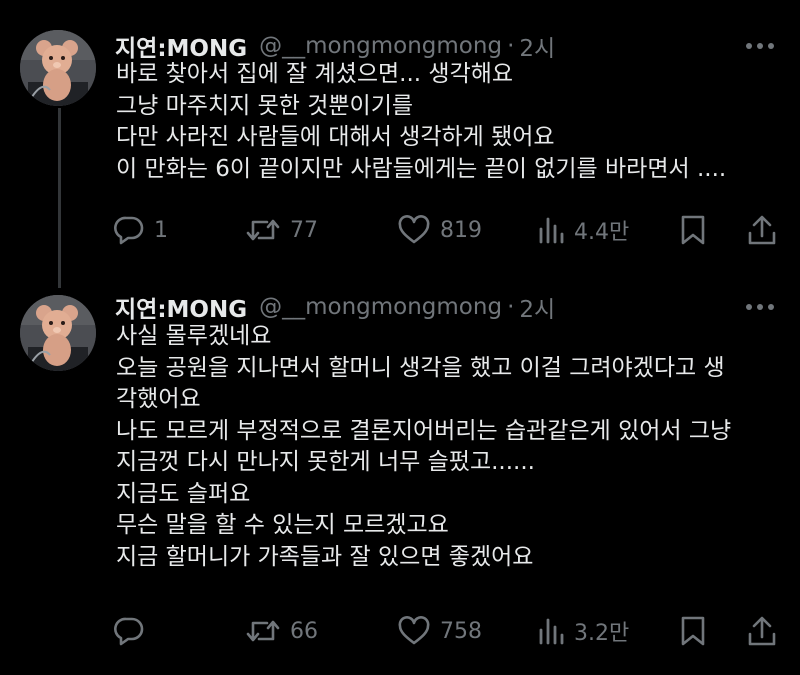  I want to click on reply-button, so click(133, 631).